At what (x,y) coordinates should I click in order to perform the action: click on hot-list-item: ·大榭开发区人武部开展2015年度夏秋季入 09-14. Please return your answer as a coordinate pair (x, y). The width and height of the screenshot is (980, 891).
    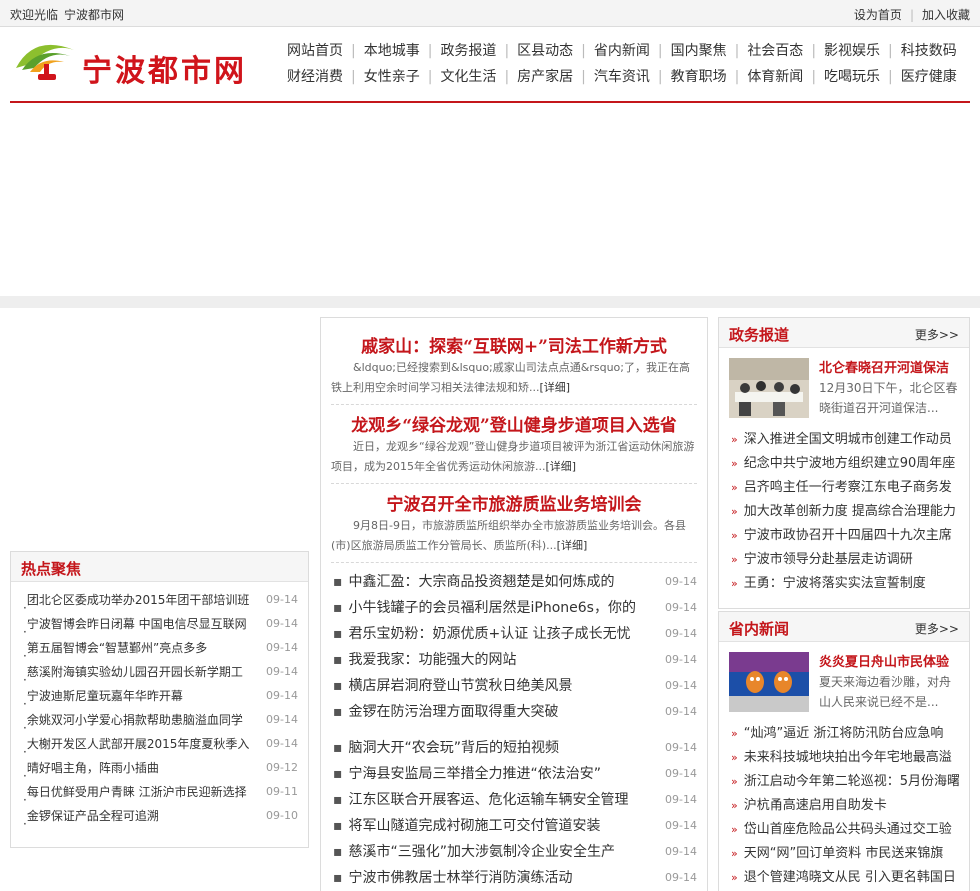
    Looking at the image, I should click on (160, 745).